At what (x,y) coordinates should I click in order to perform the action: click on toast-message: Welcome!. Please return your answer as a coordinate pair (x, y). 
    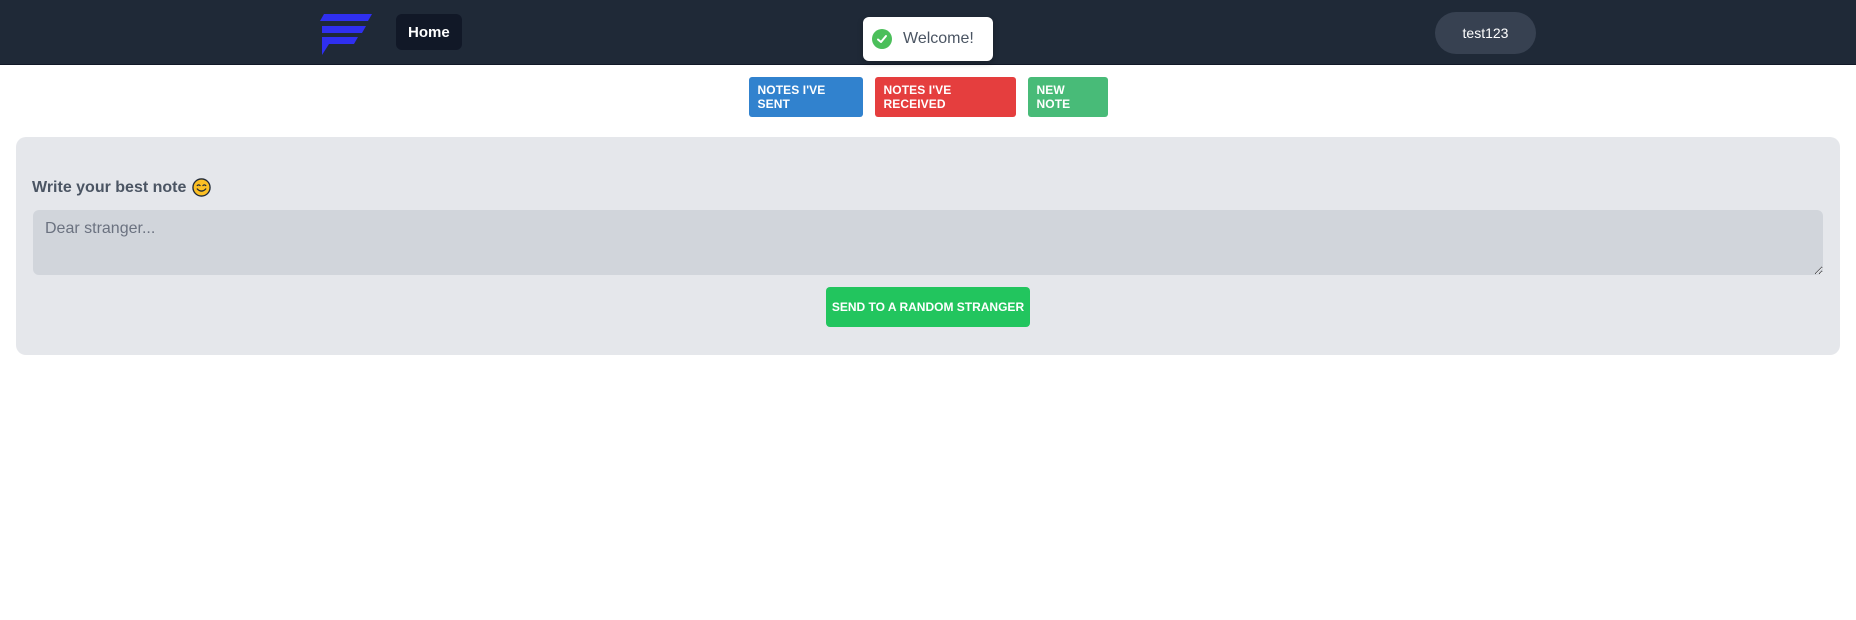
    Looking at the image, I should click on (938, 38).